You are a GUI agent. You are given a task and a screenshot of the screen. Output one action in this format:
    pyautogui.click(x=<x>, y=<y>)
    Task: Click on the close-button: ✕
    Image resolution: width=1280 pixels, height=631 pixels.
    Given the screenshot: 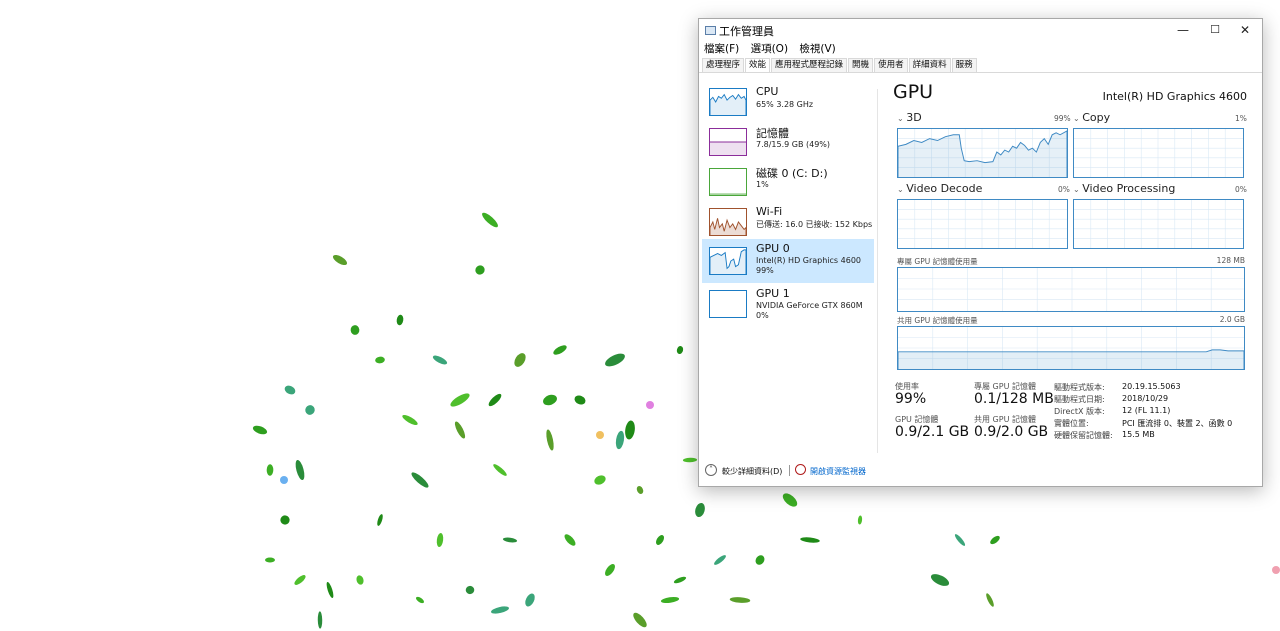 What is the action you would take?
    pyautogui.click(x=1245, y=30)
    